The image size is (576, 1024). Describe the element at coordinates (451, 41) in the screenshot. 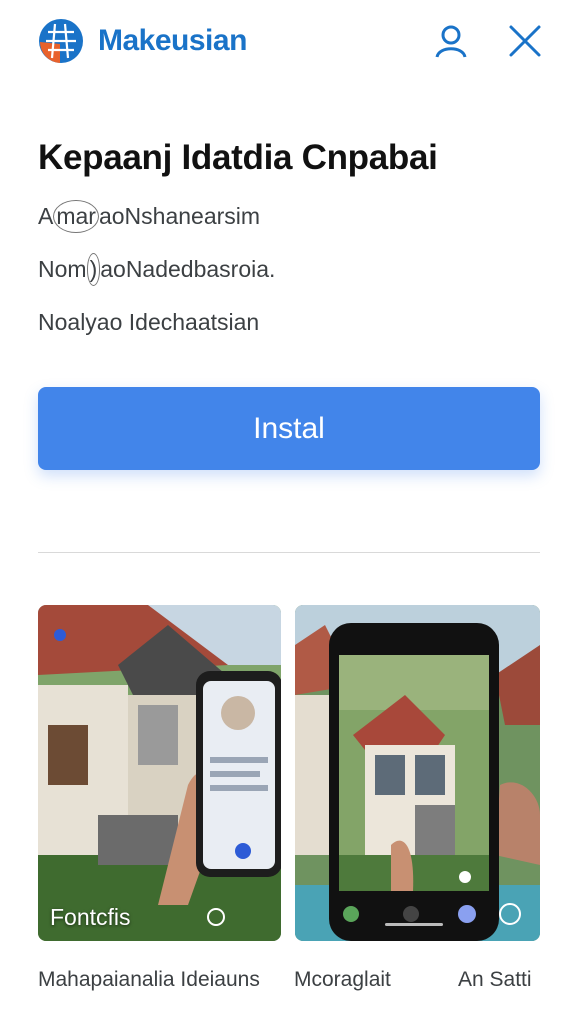

I see `person-icon` at that location.